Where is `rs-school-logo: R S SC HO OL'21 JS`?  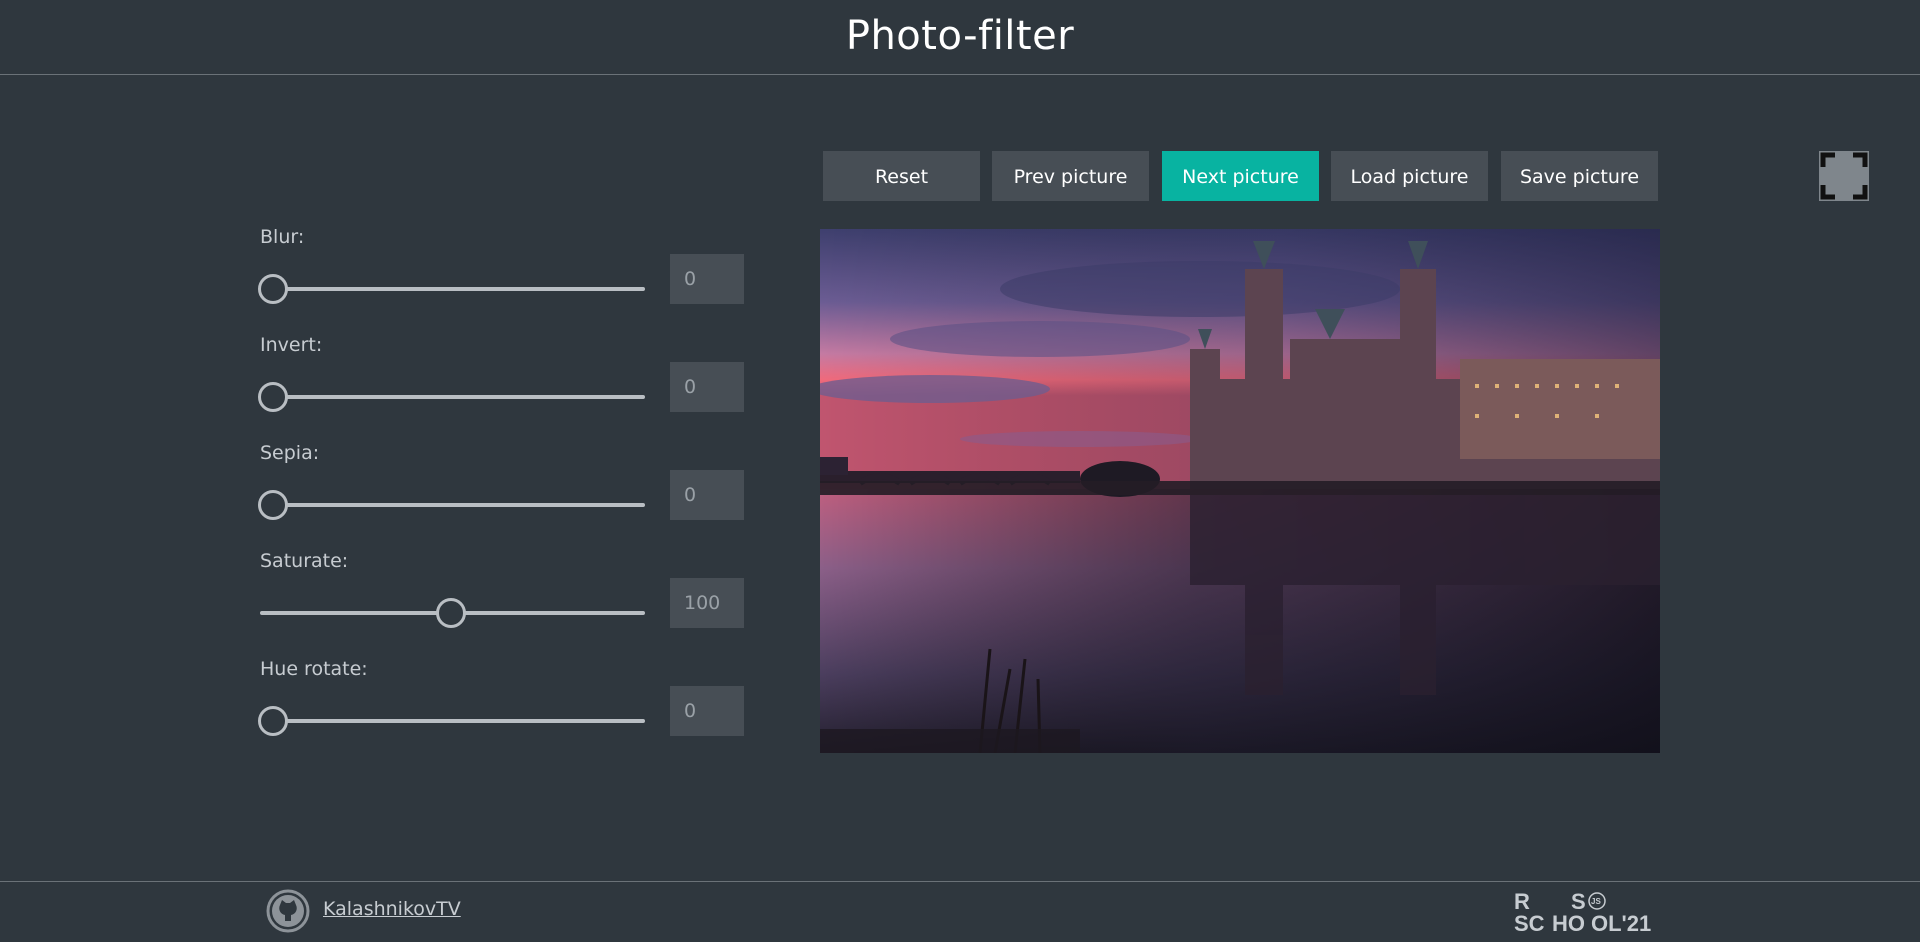
rs-school-logo: R S SC HO OL'21 JS is located at coordinates (1584, 912).